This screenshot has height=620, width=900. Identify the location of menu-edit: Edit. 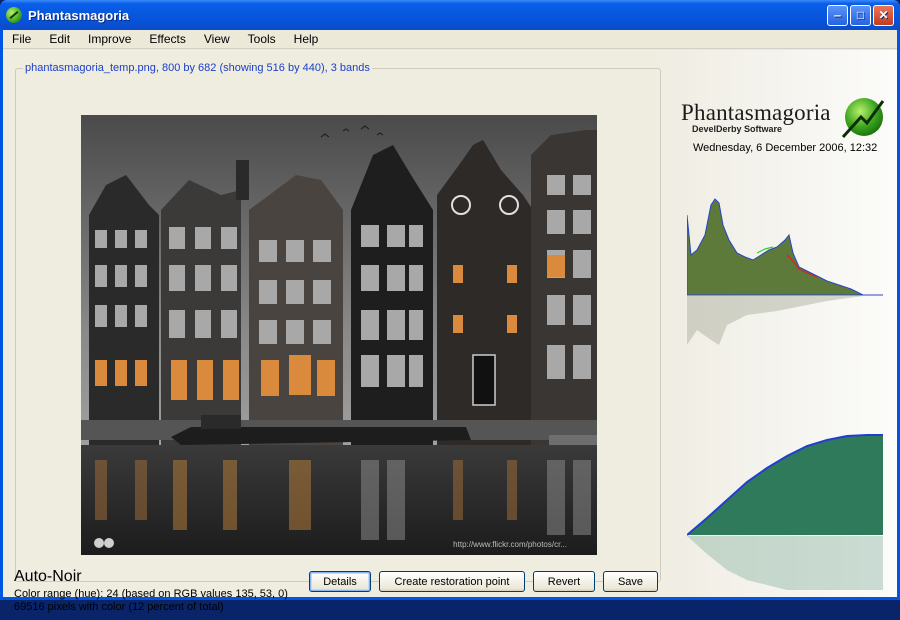
(59, 39).